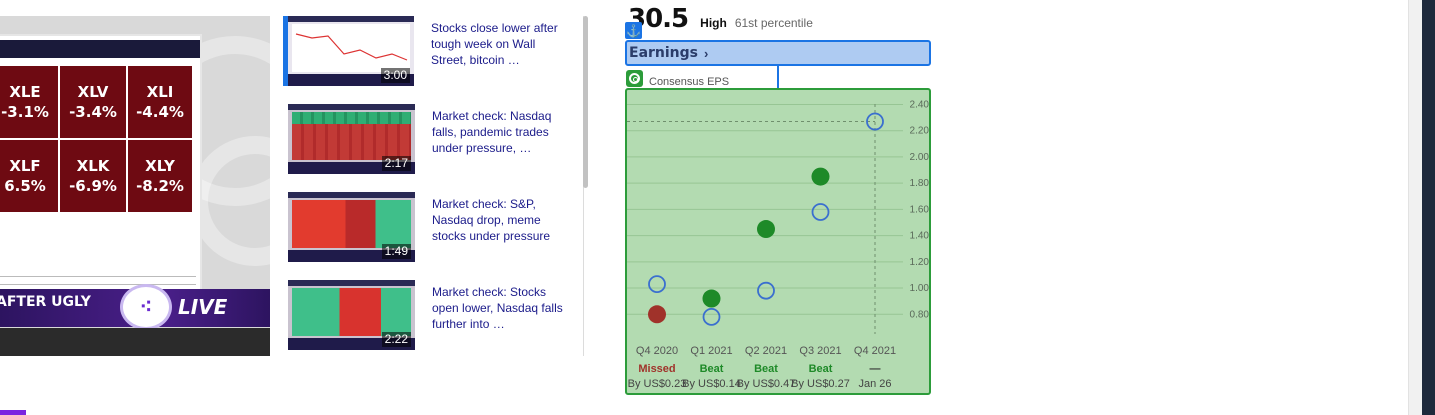 The width and height of the screenshot is (1435, 415). I want to click on video-duration: 1:49, so click(396, 251).